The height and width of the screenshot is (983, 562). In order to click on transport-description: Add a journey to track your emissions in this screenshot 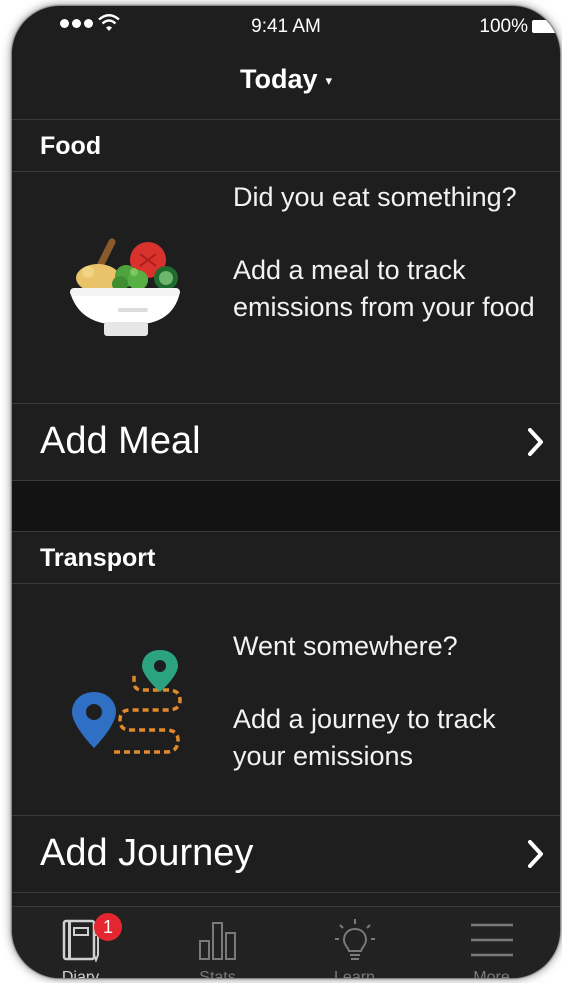, I will do `click(364, 737)`.